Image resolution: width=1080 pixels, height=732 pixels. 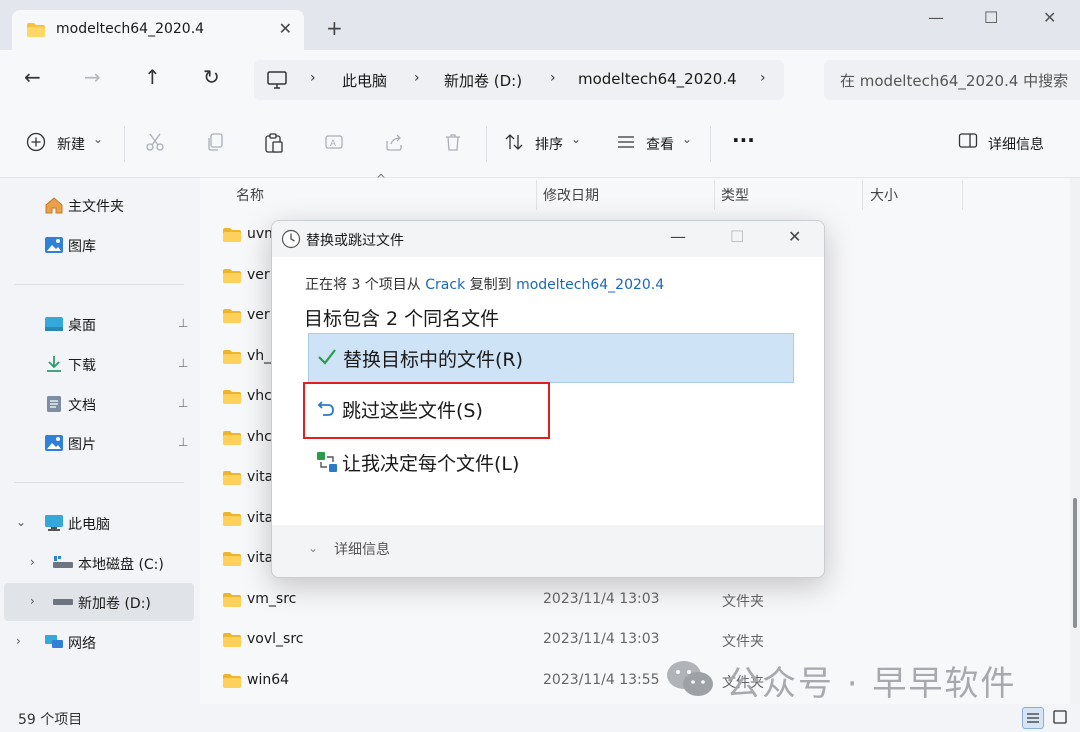 What do you see at coordinates (1016, 144) in the screenshot?
I see `details-button: 详细信息` at bounding box center [1016, 144].